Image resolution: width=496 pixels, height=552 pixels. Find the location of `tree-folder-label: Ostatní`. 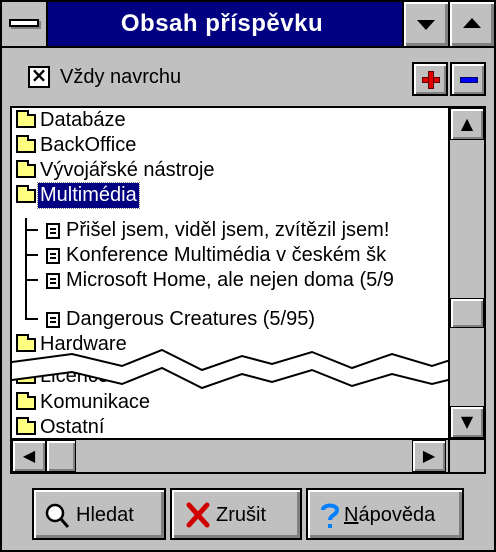

tree-folder-label: Ostatní is located at coordinates (72, 427).